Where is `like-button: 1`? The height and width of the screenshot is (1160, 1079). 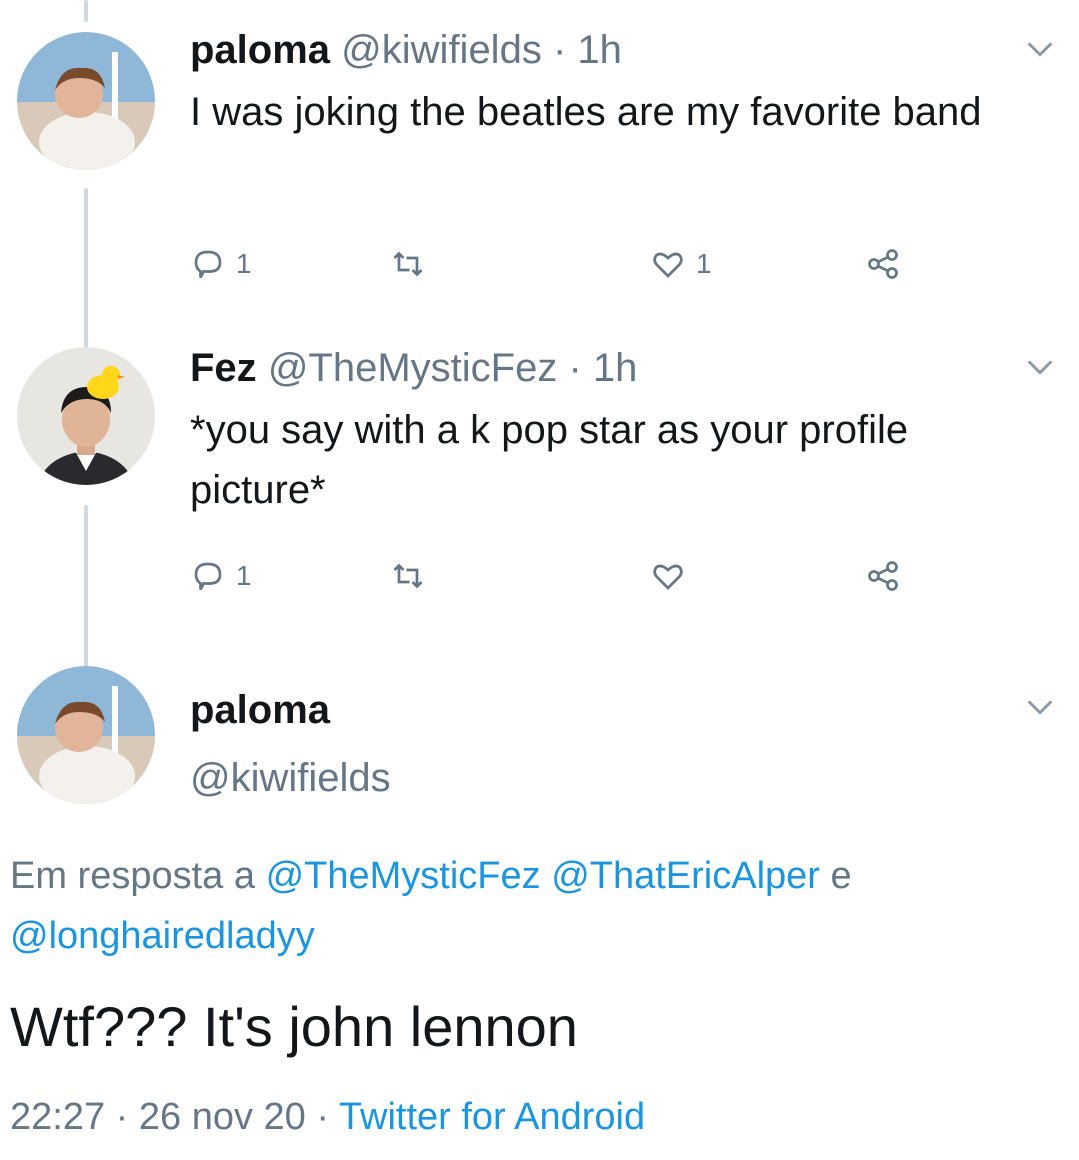 like-button: 1 is located at coordinates (681, 264).